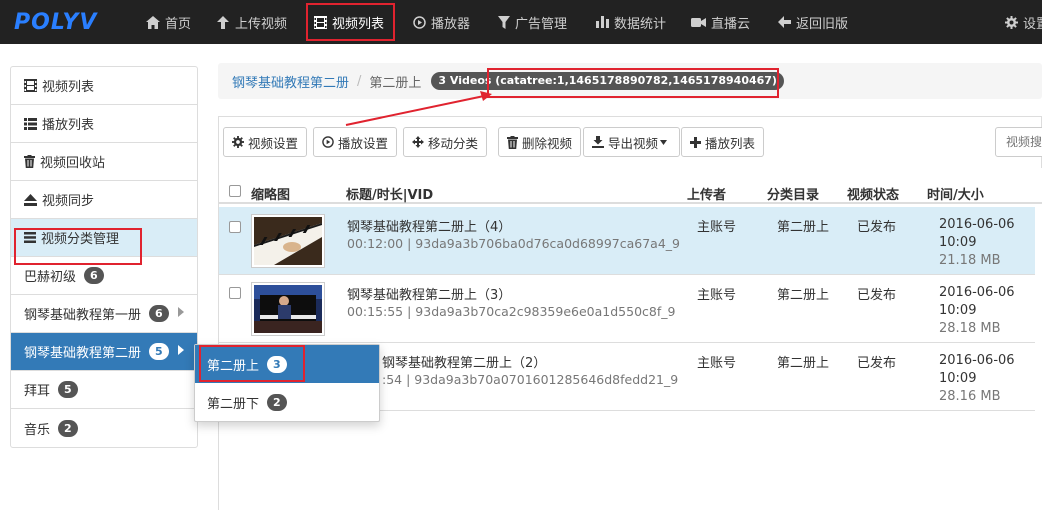 The image size is (1042, 510). Describe the element at coordinates (429, 225) in the screenshot. I see `video-title: 钢琴基础教程第二册上（4）` at that location.